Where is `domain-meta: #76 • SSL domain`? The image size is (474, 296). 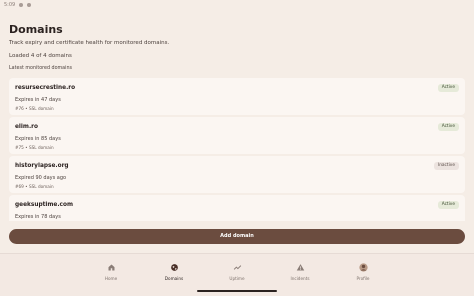
domain-meta: #76 • SSL domain is located at coordinates (34, 108).